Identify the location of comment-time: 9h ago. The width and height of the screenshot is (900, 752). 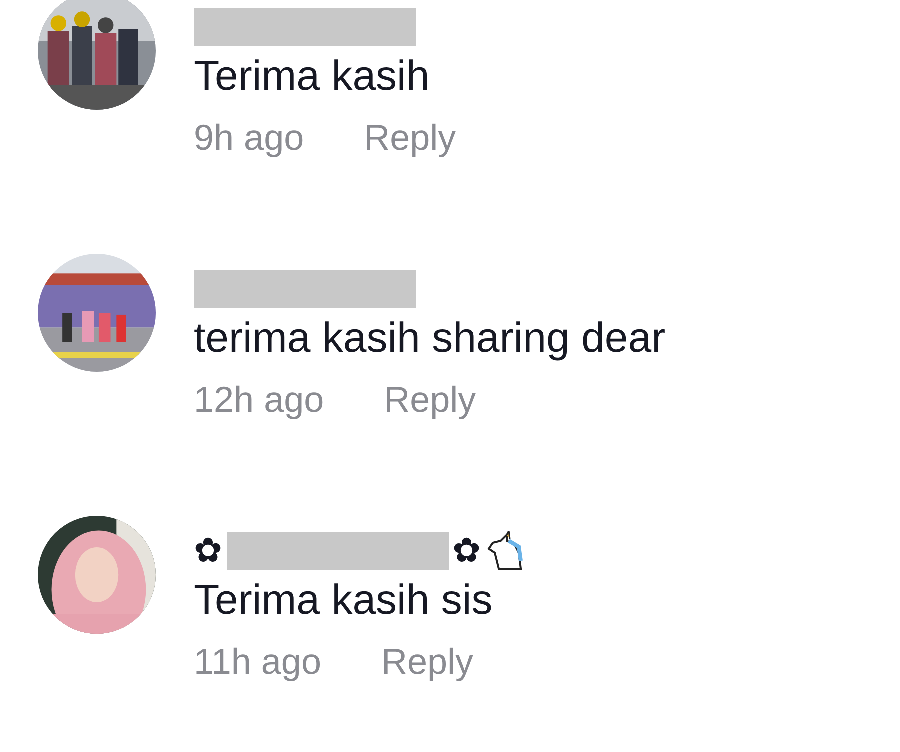
(249, 138).